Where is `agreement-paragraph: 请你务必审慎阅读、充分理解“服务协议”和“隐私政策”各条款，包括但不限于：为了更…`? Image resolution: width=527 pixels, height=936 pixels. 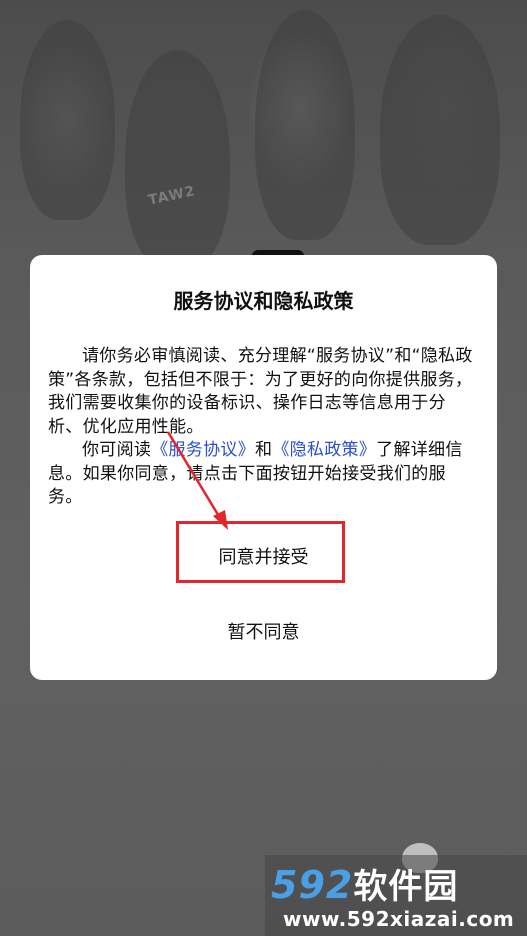 agreement-paragraph: 请你务必审慎阅读、充分理解“服务协议”和“隐私政策”各条款，包括但不限于：为了更… is located at coordinates (260, 391).